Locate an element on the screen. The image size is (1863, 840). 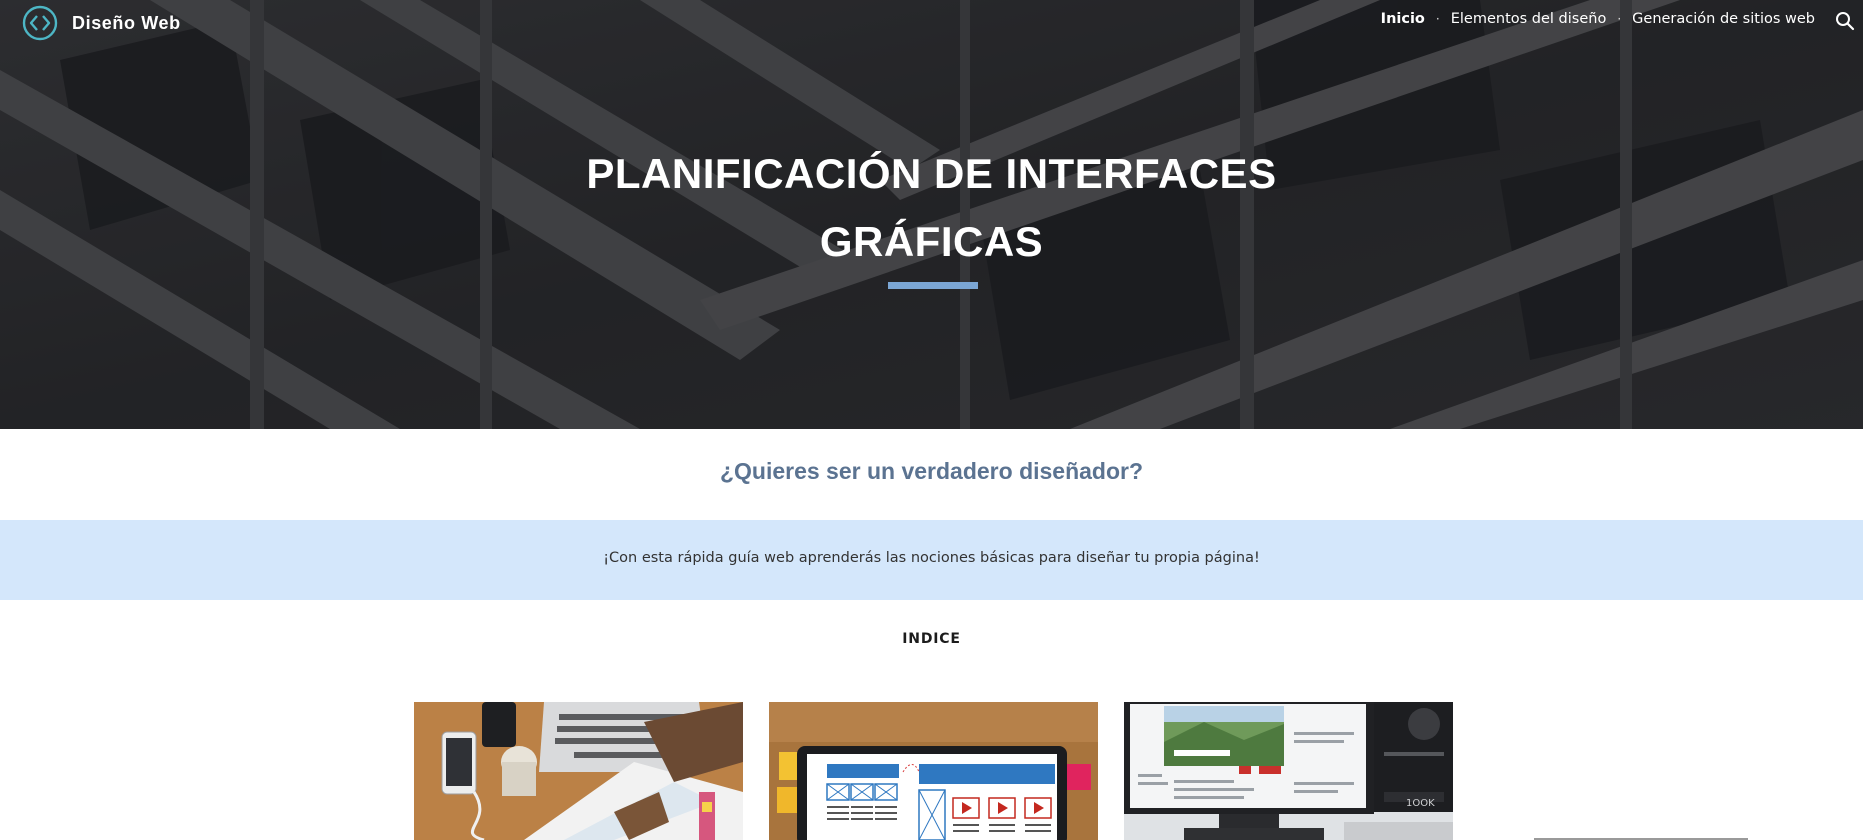
site-title: Diseño Web is located at coordinates (126, 23).